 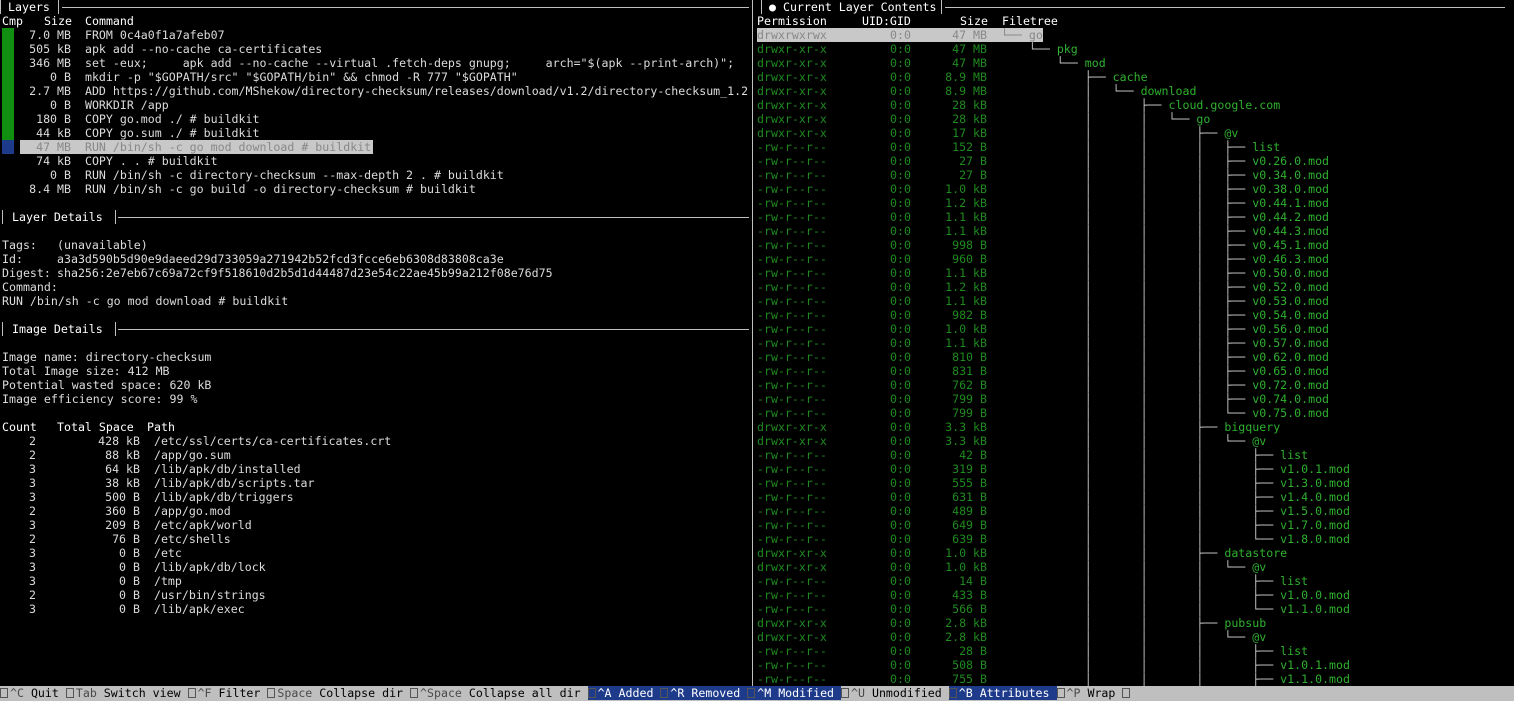 I want to click on command-label: Command:, so click(x=30, y=287).